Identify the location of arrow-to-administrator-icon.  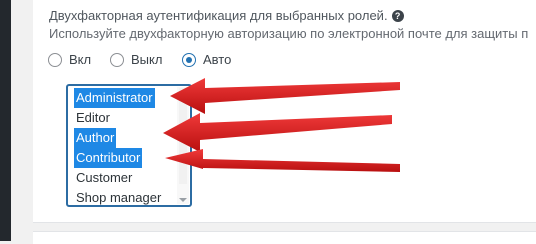
(285, 96).